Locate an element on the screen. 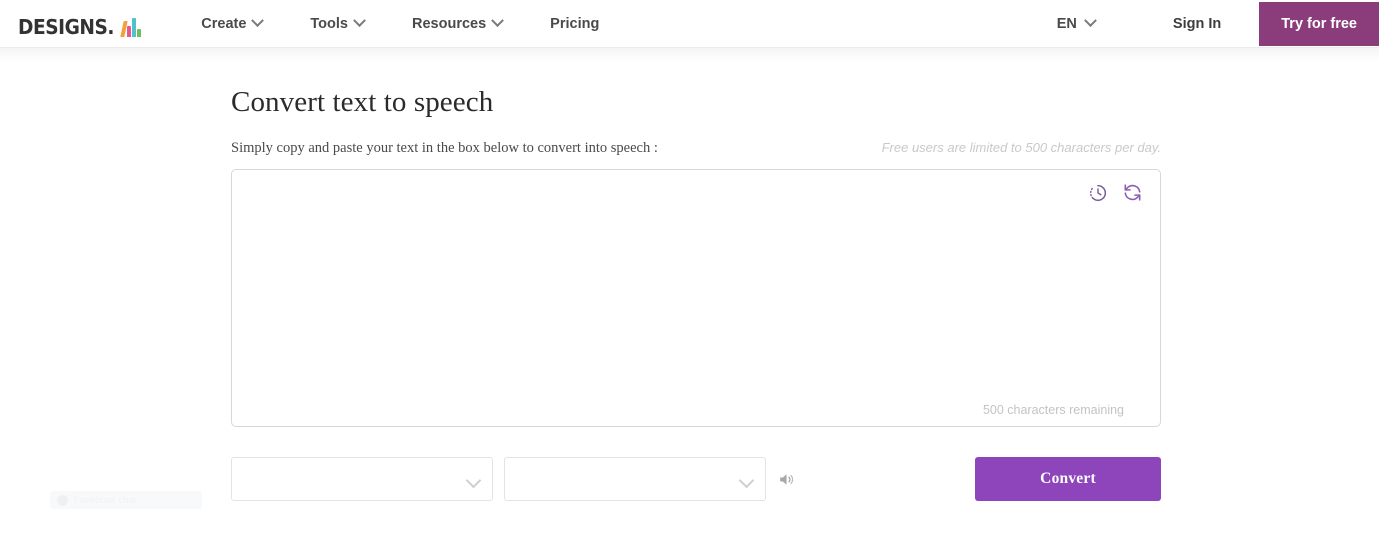  nav-item-resources: Resources is located at coordinates (457, 24).